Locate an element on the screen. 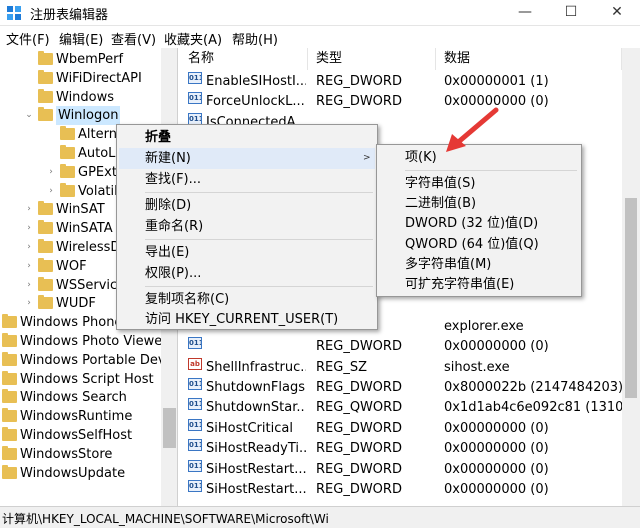  menu-favorites: 收藏夹(A) is located at coordinates (193, 38).